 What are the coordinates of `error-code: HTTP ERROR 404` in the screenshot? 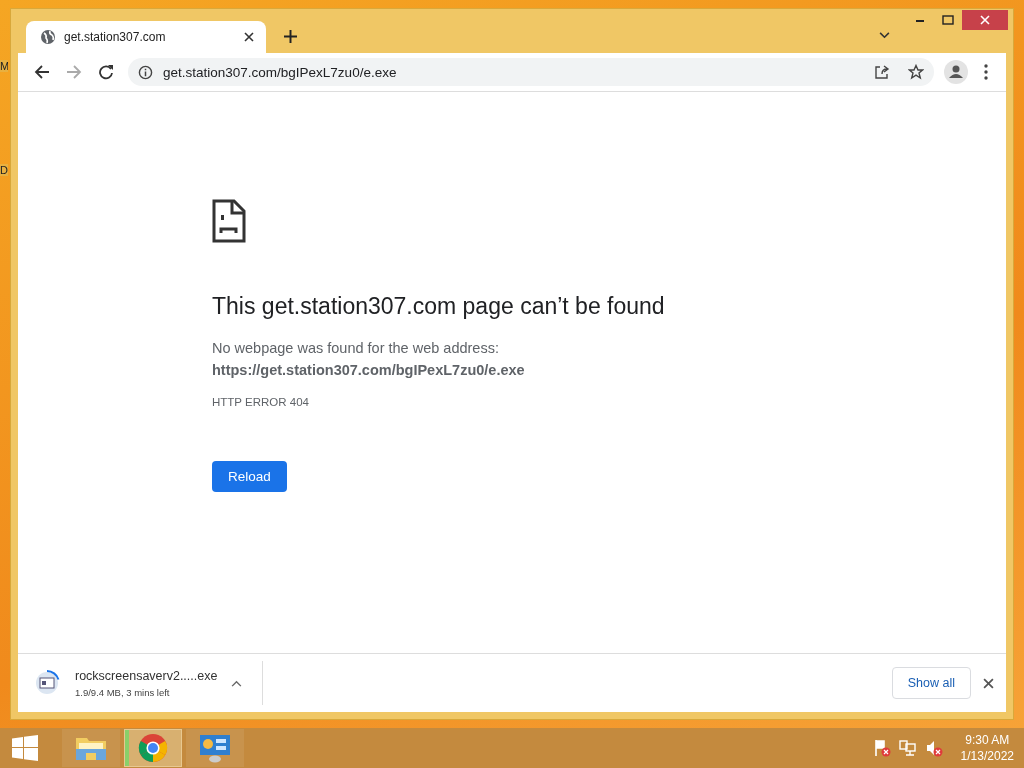 It's located at (260, 402).